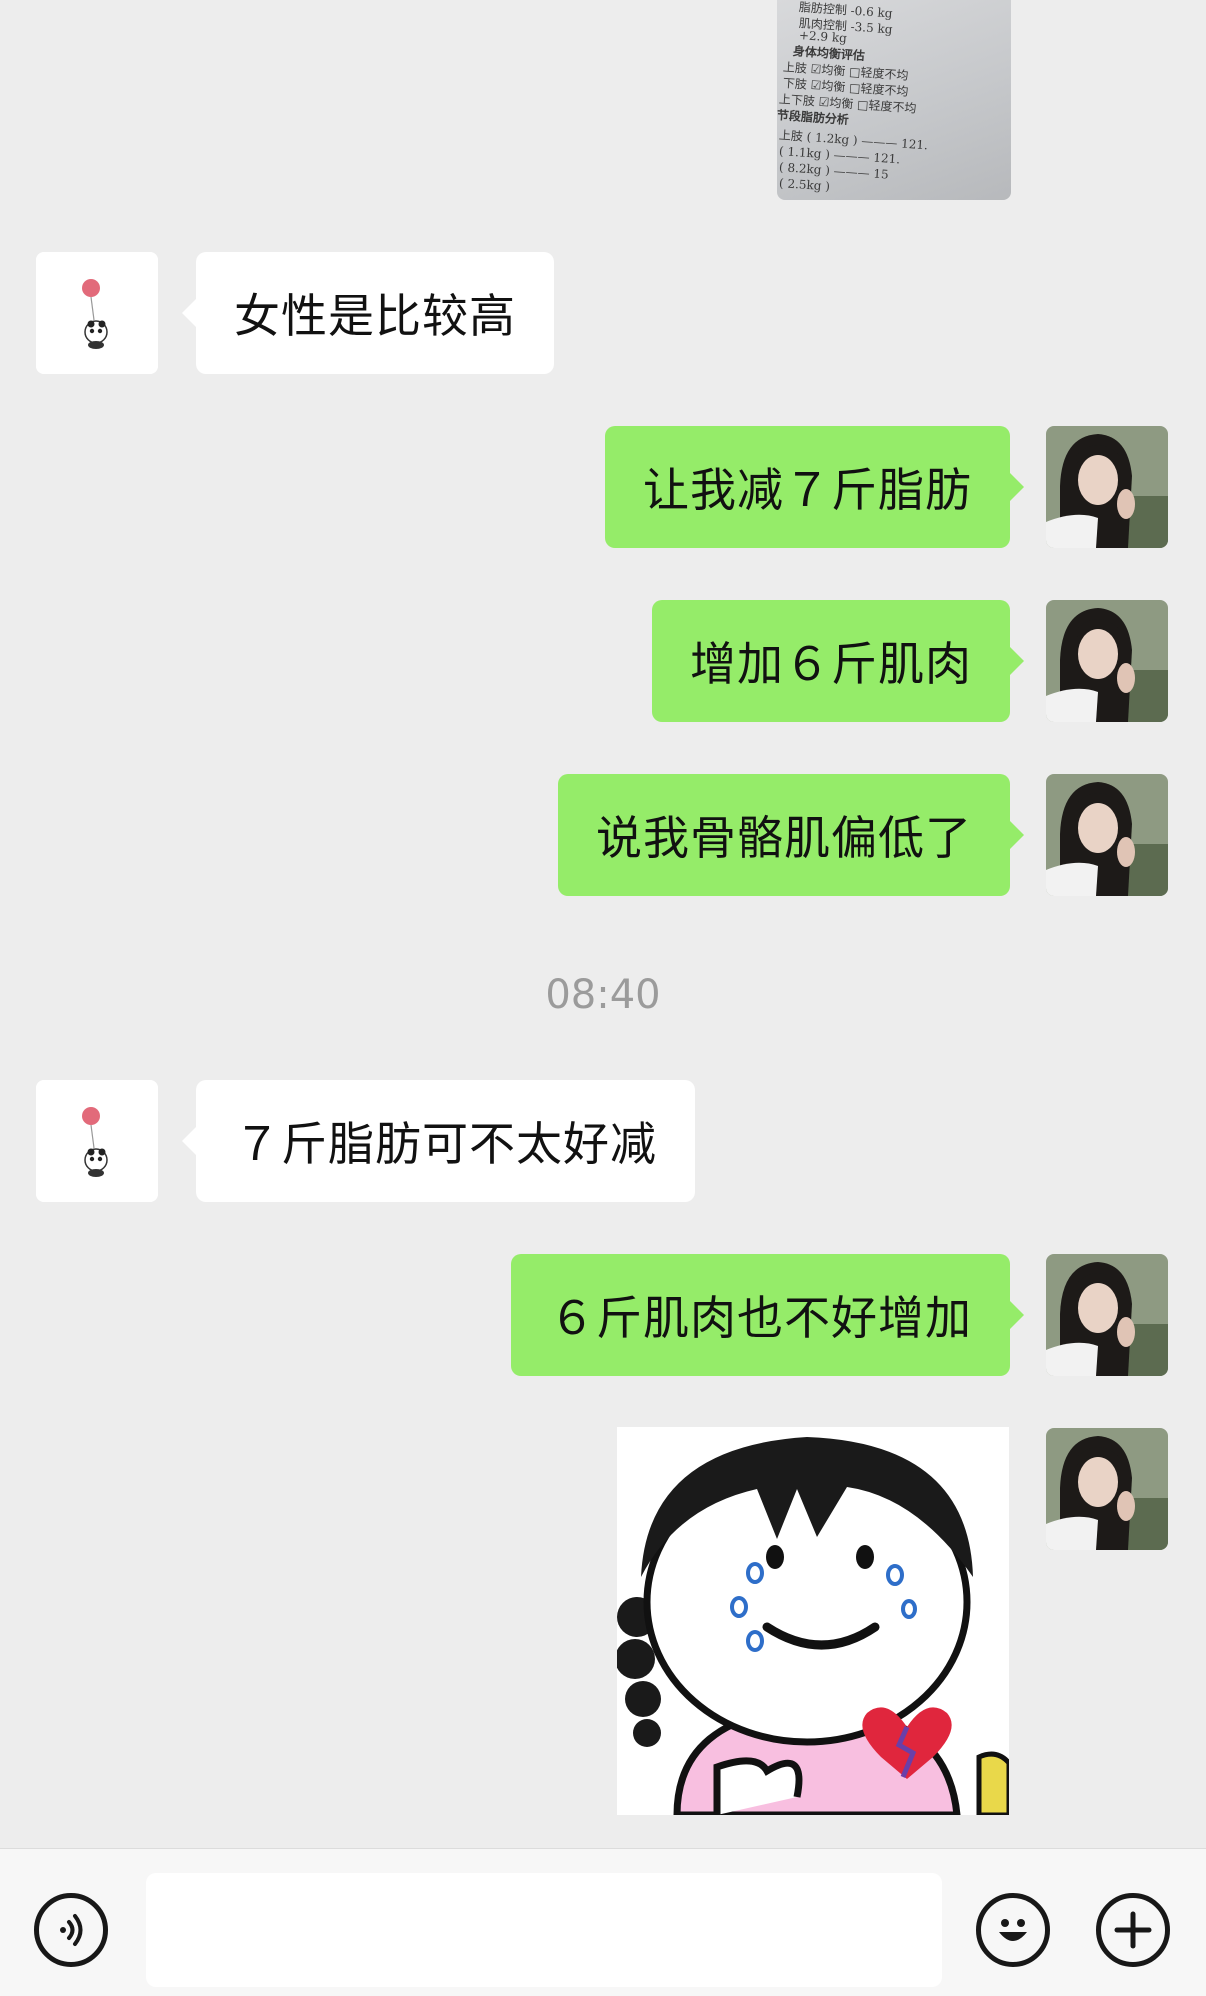 This screenshot has width=1206, height=1996. I want to click on photo-line: 节段脂肪分析, so click(813, 118).